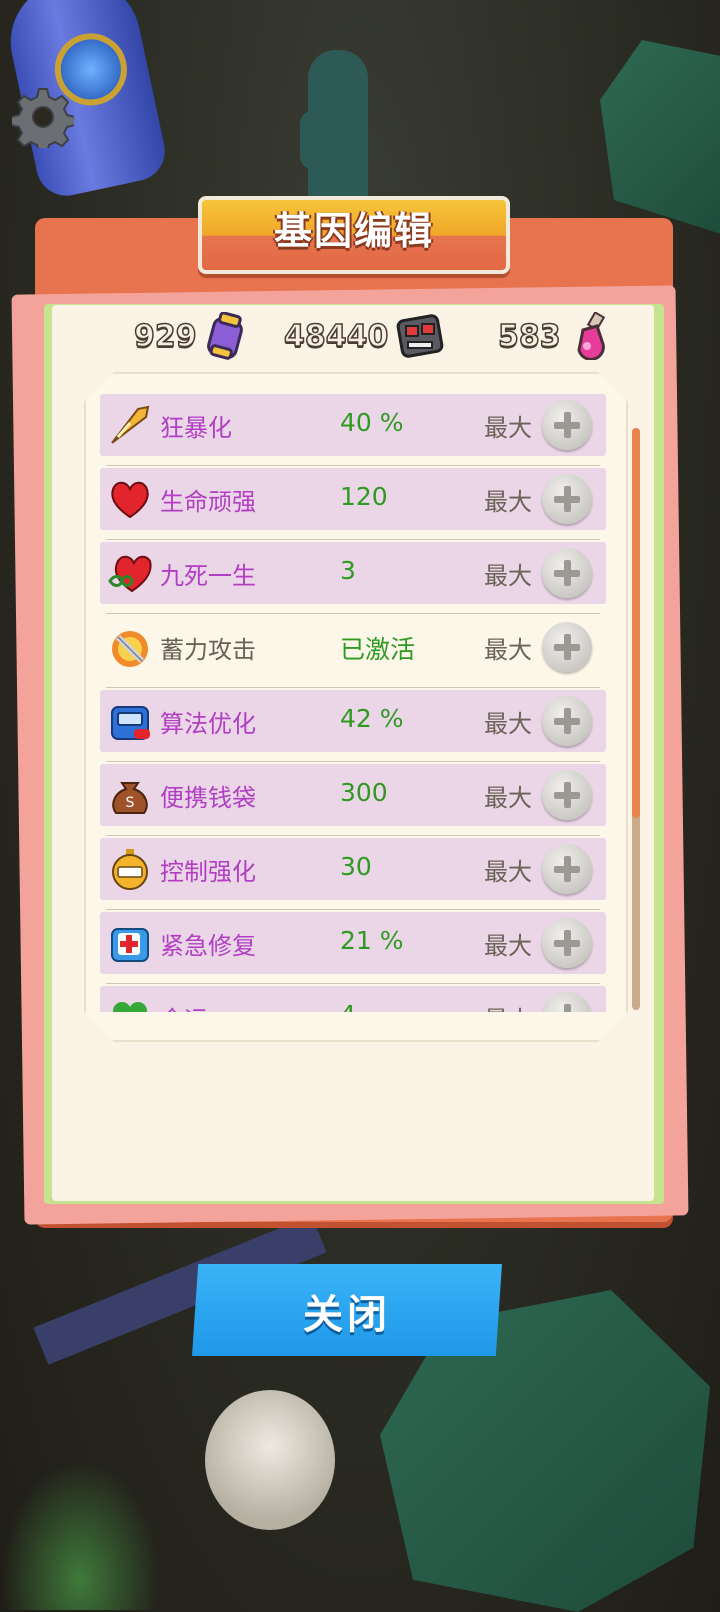  I want to click on gene-name: 控制强化, so click(208, 872).